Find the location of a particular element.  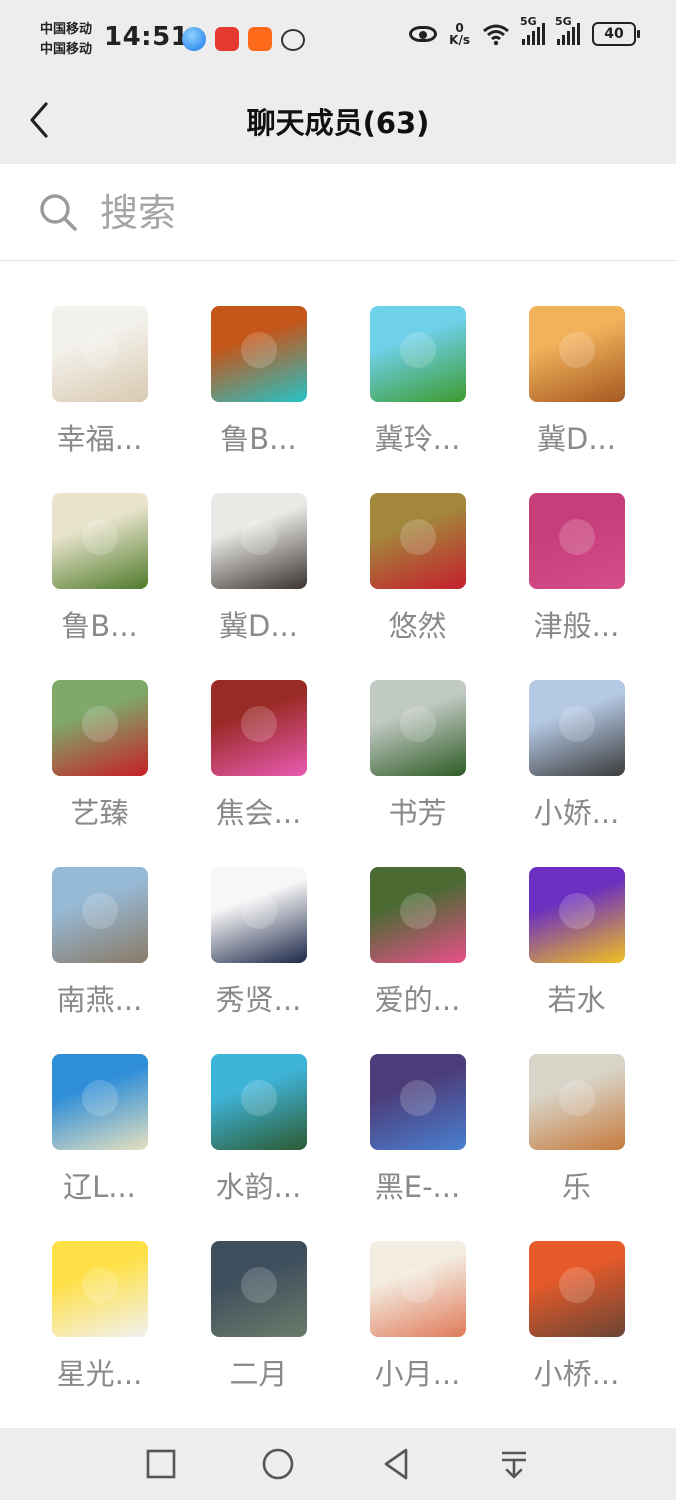

eye-icon is located at coordinates (423, 34).